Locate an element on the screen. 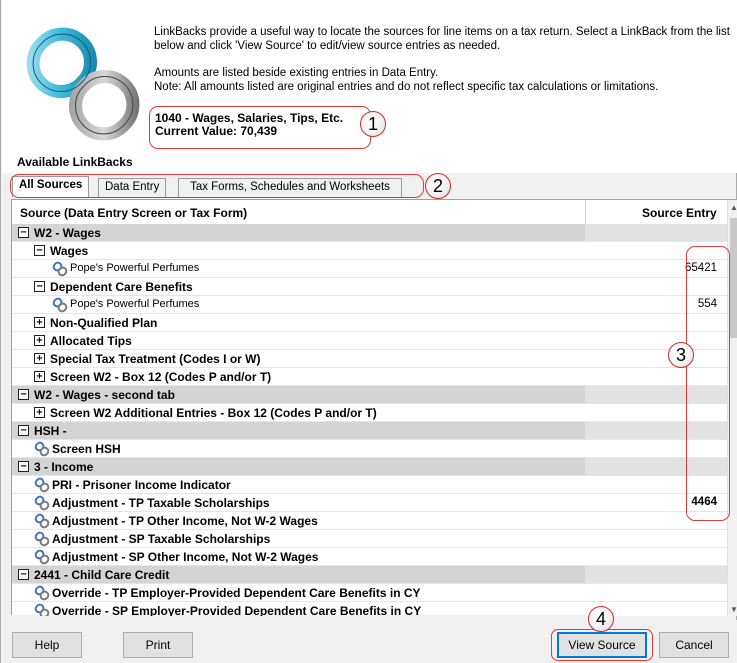  category-row: + Non-Qualified Plan is located at coordinates (369, 323).